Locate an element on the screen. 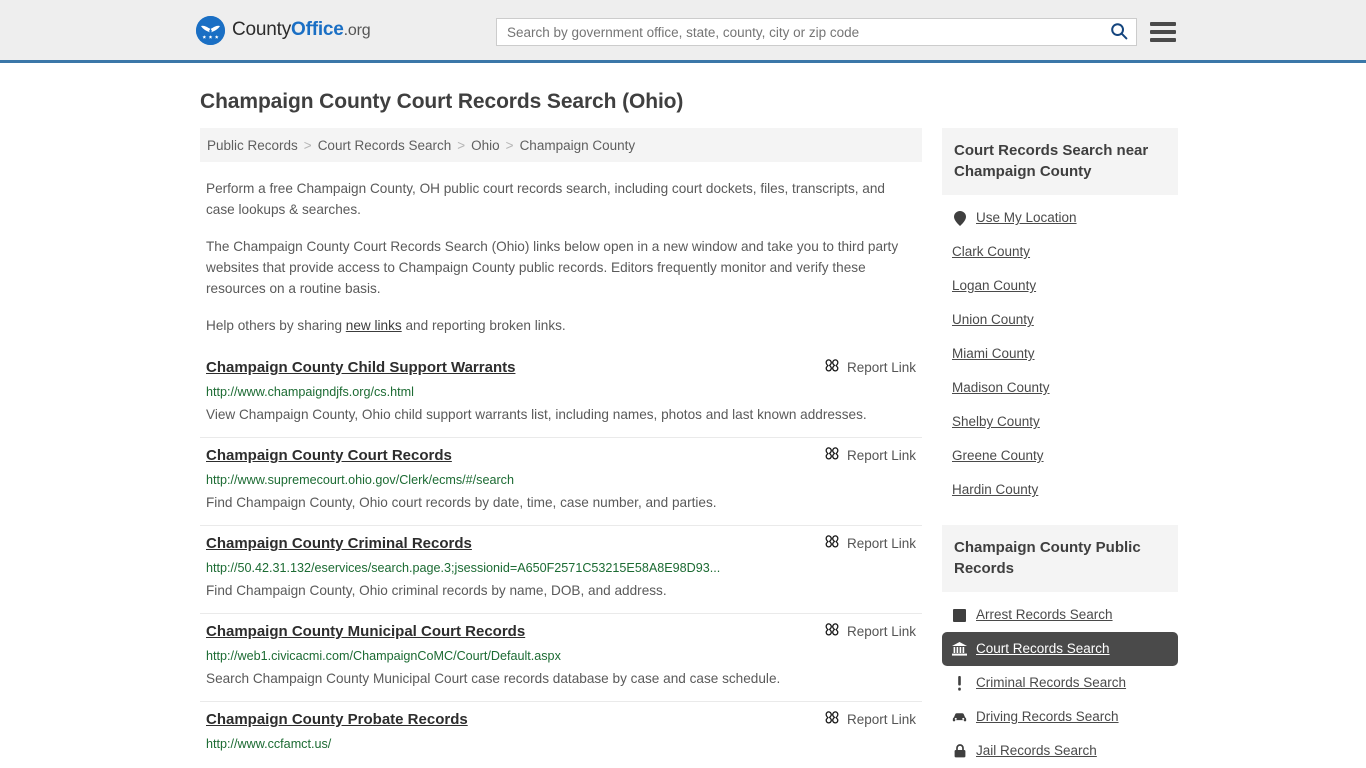 Image resolution: width=1366 pixels, height=768 pixels. map-pin-icon is located at coordinates (959, 218).